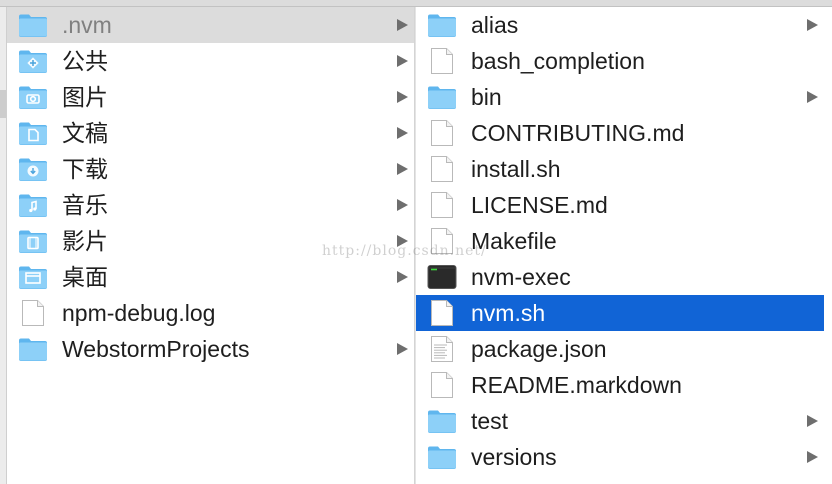 Image resolution: width=832 pixels, height=484 pixels. Describe the element at coordinates (521, 277) in the screenshot. I see `item-label: nvm-exec` at that location.